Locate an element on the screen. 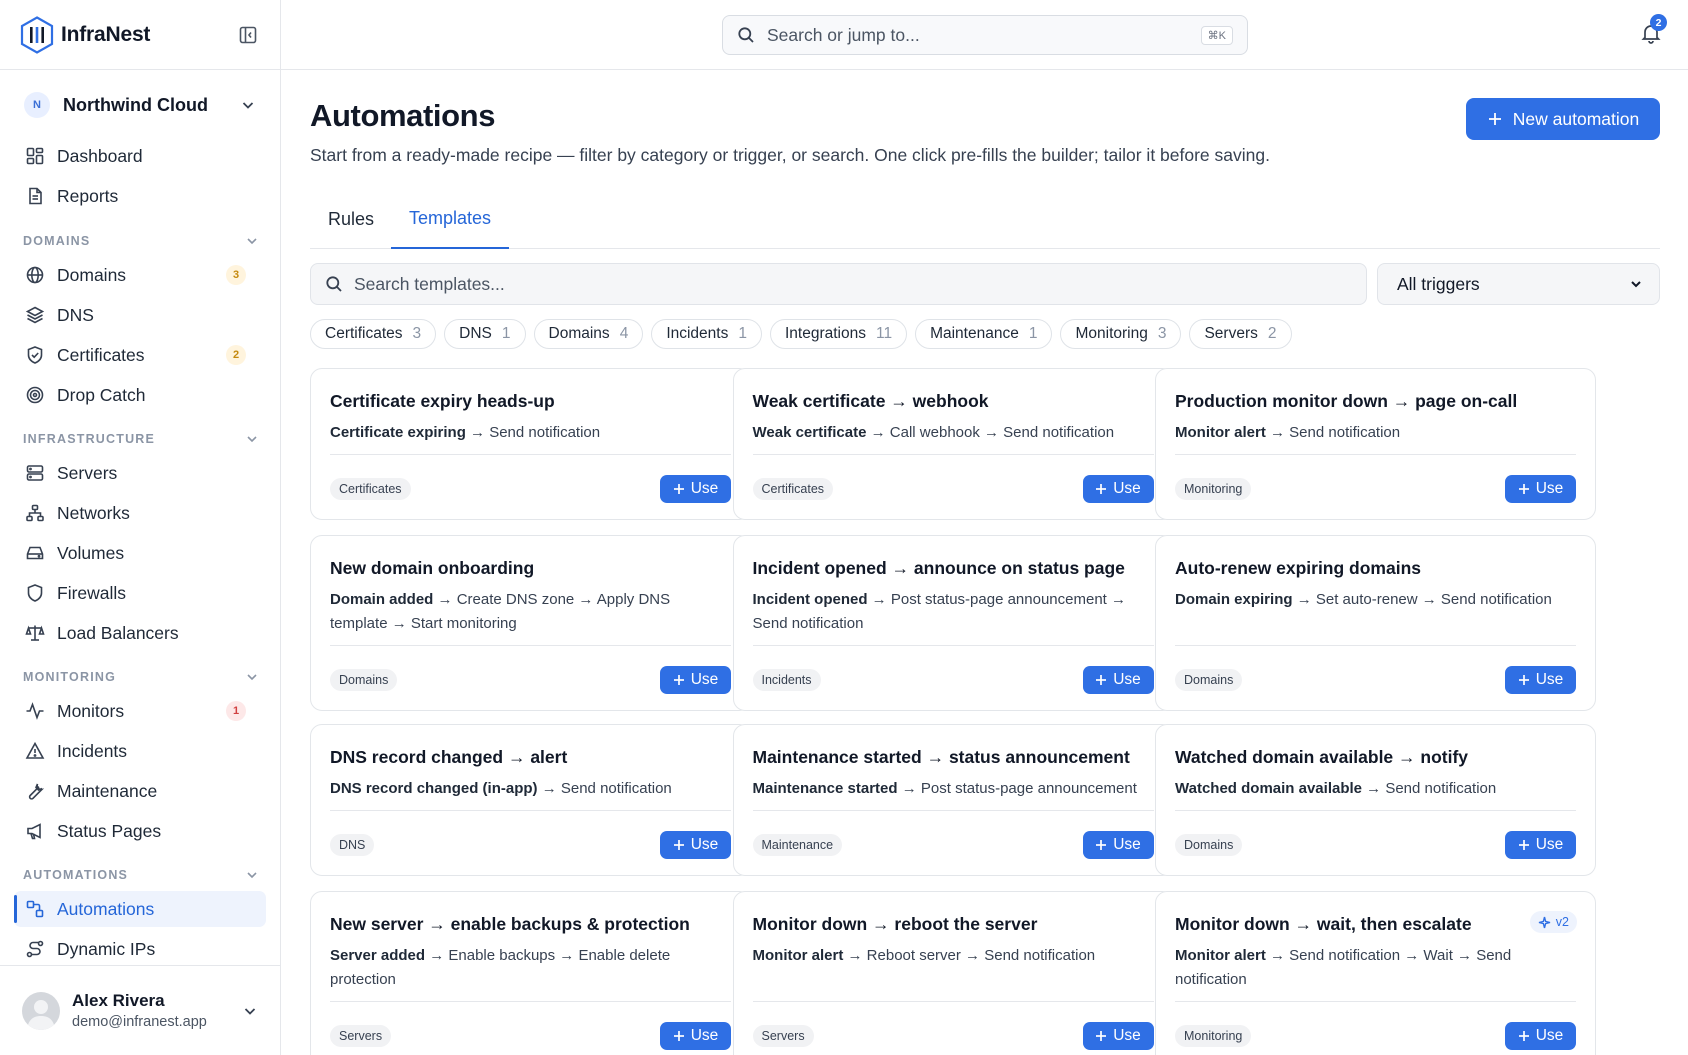  section-header-infrastructure: INFRASTRUCTURE is located at coordinates (141, 439).